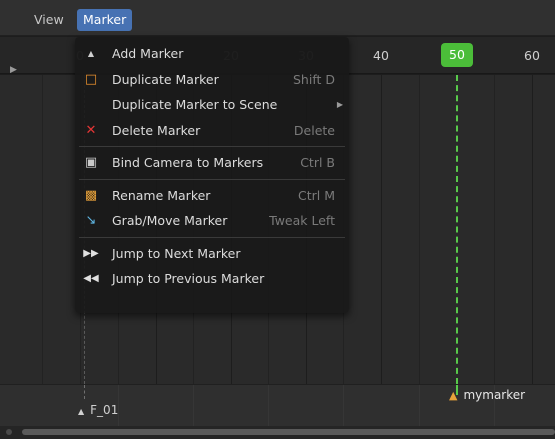 This screenshot has width=555, height=439. Describe the element at coordinates (314, 130) in the screenshot. I see `menu-item-shortcut: Delete` at that location.